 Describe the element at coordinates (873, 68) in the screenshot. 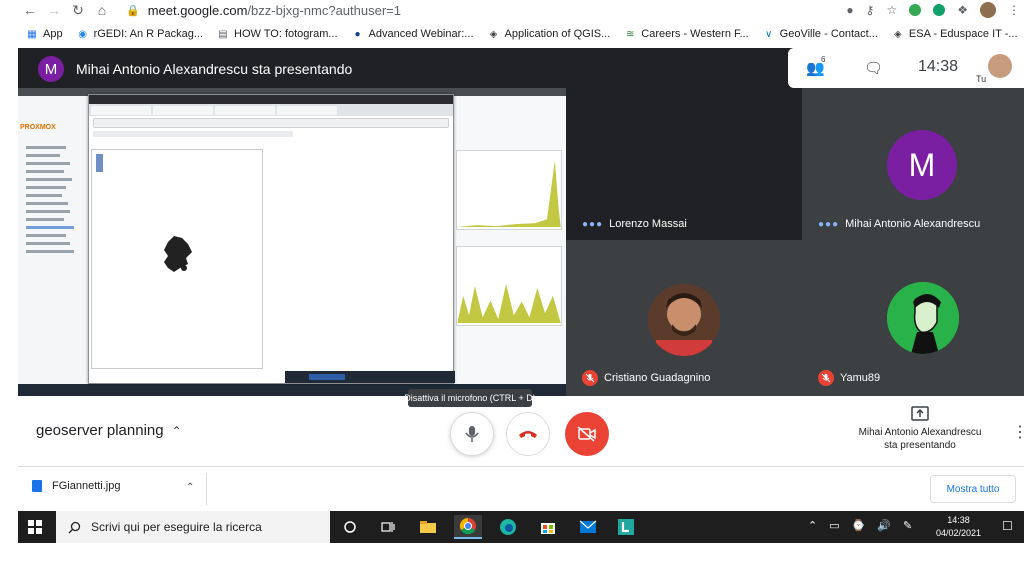

I see `chat-icon: 🗨` at that location.